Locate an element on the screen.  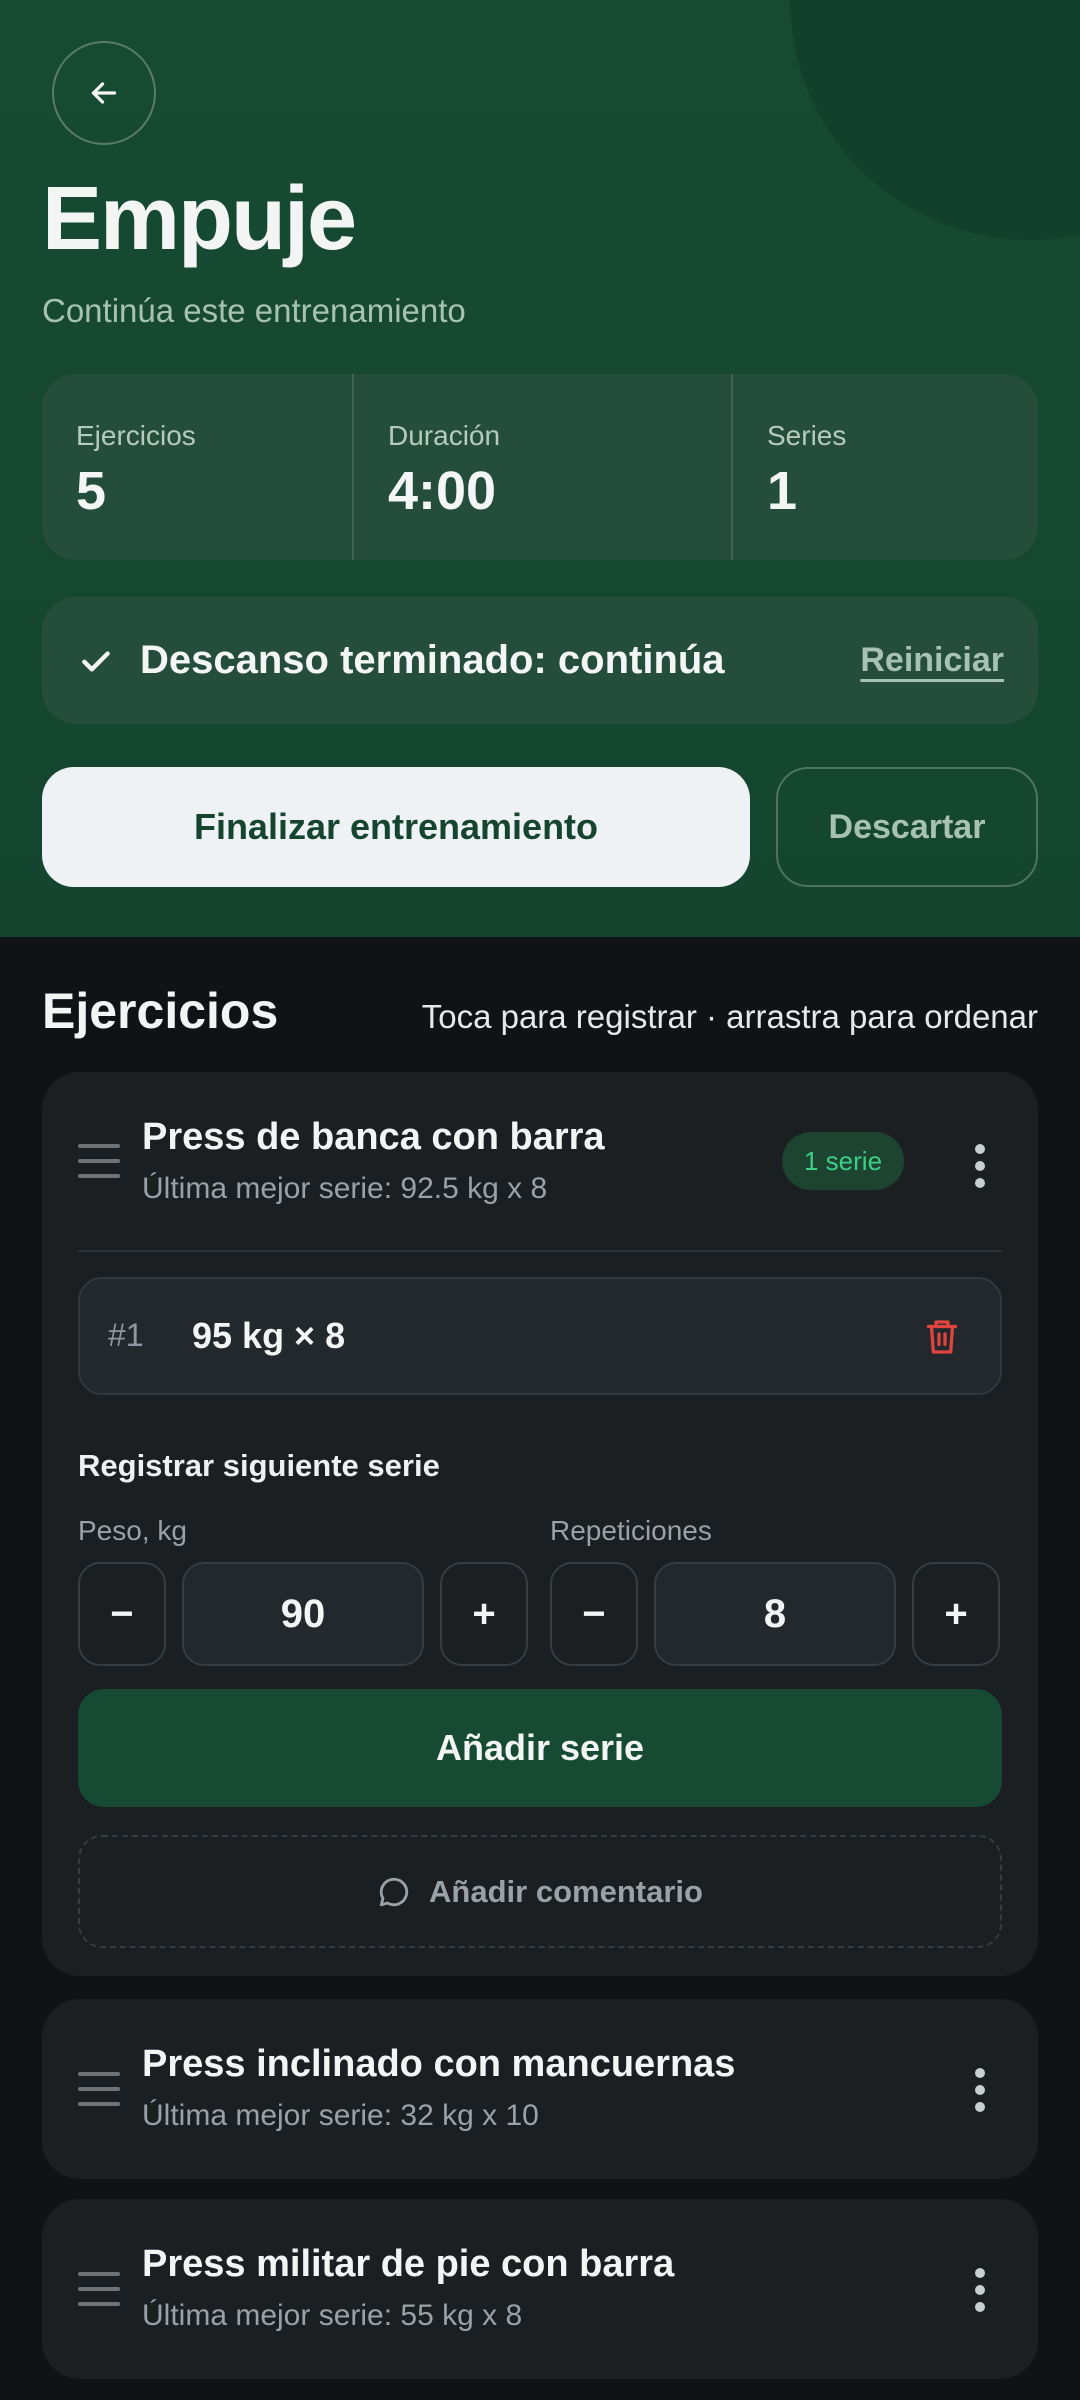
reps-input: 8 is located at coordinates (775, 1614).